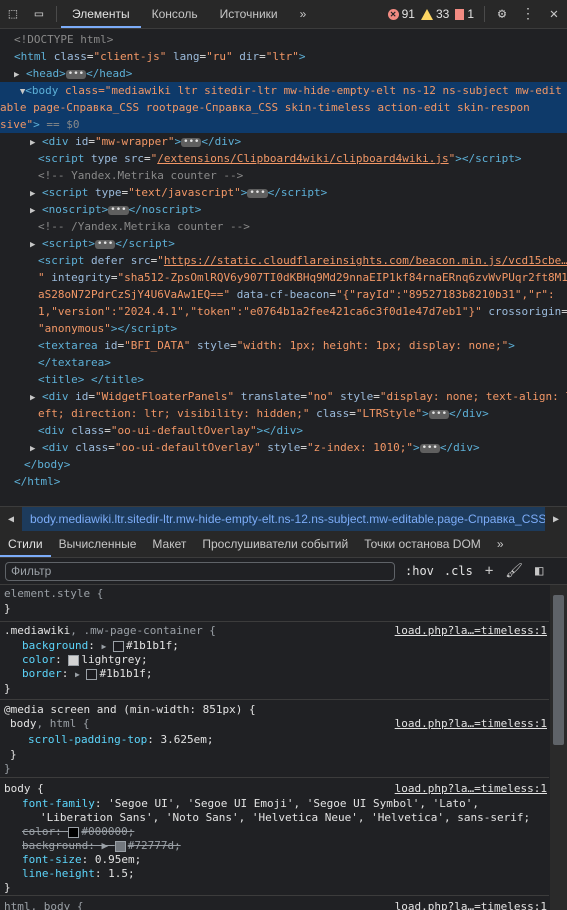 This screenshot has height=910, width=567. I want to click on ellipsis-badge: •••, so click(76, 74).